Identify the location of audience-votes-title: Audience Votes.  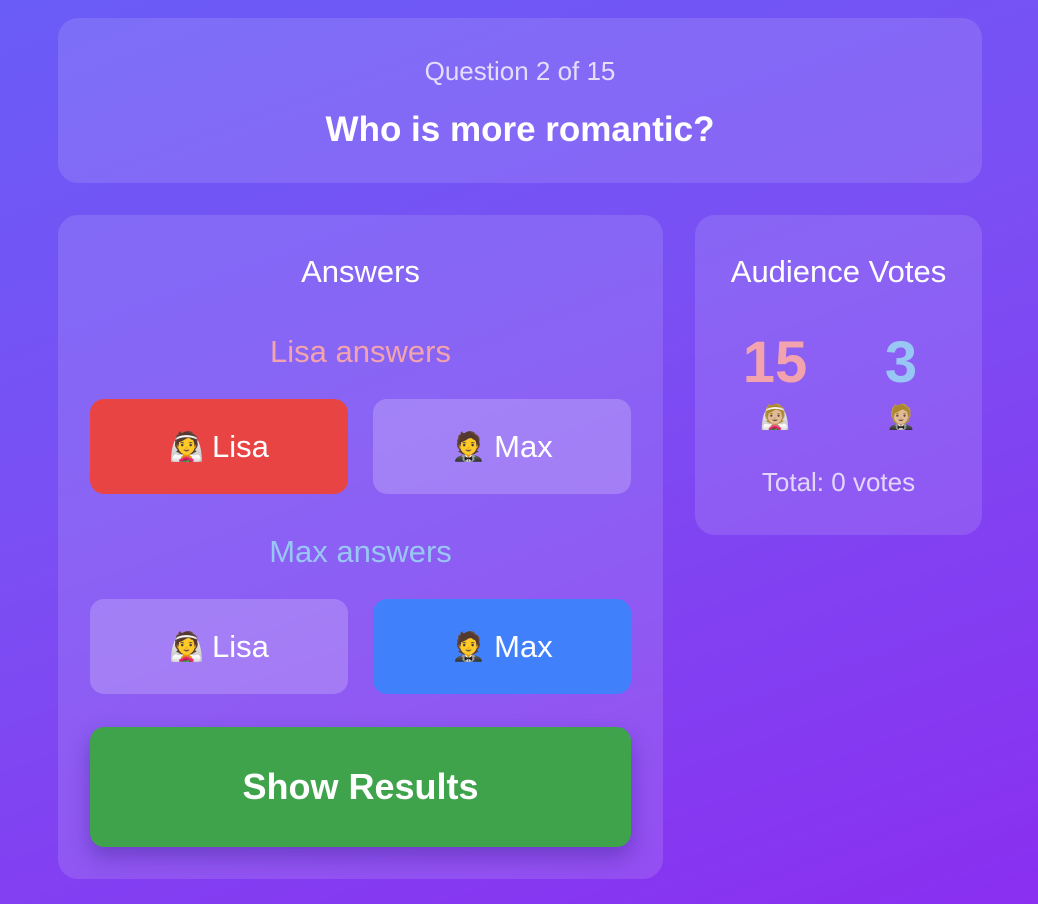
(838, 271).